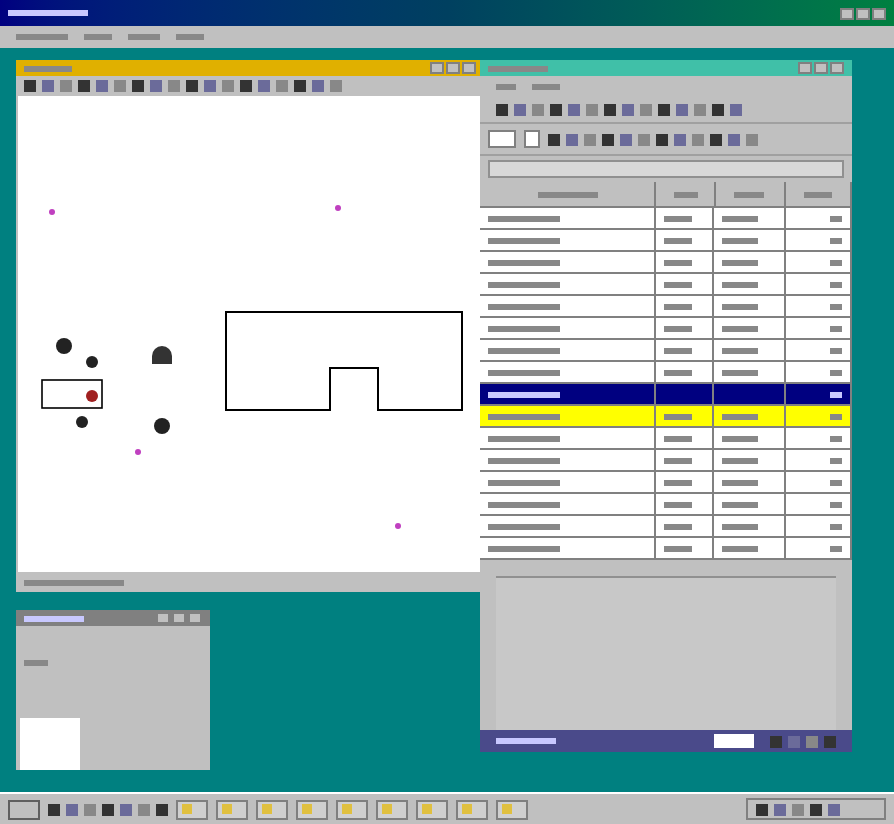 This screenshot has width=894, height=824. I want to click on preview-panel, so click(50, 744).